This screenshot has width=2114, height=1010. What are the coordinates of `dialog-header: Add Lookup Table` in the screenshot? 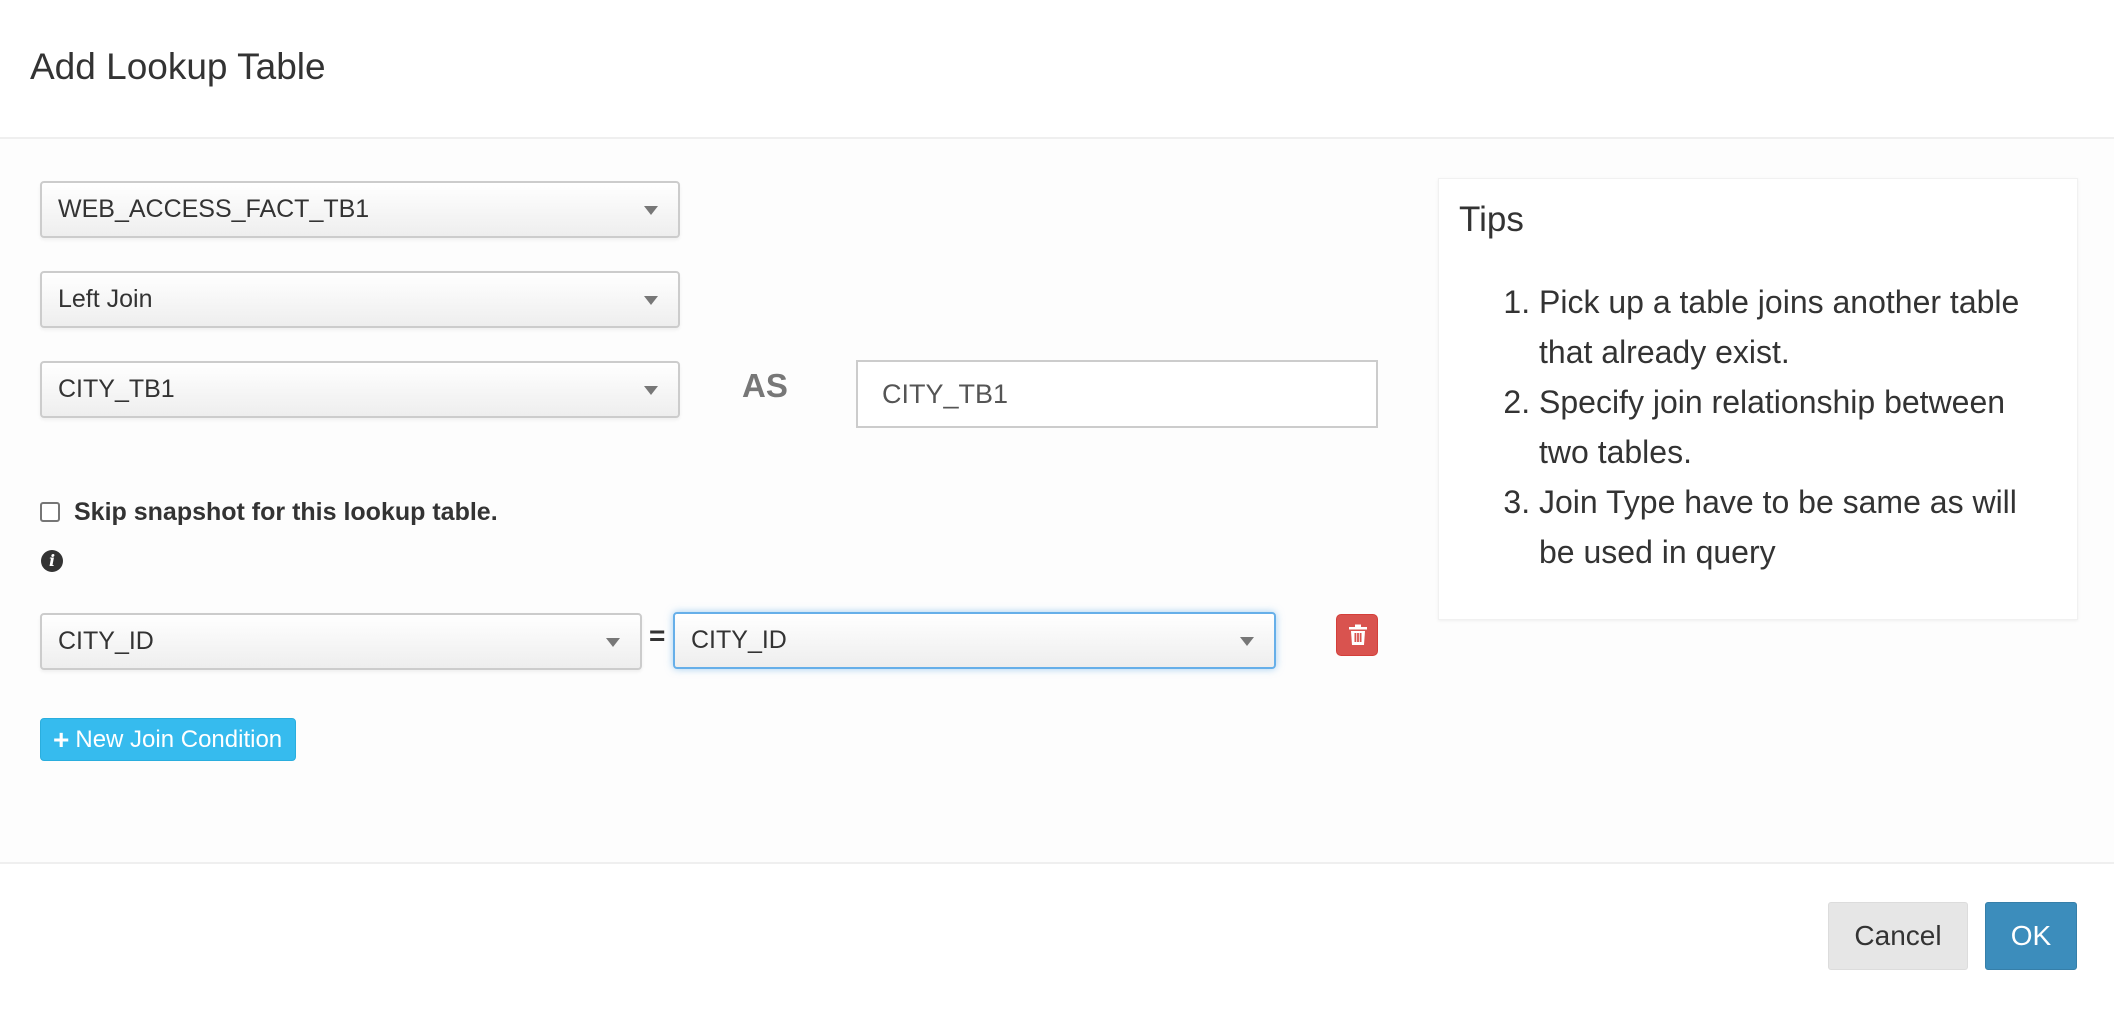 It's located at (1057, 69).